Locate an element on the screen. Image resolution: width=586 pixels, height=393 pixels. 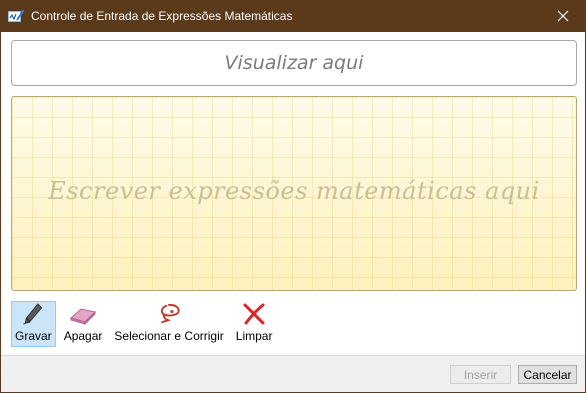
write-tool-label: Gravar is located at coordinates (33, 336).